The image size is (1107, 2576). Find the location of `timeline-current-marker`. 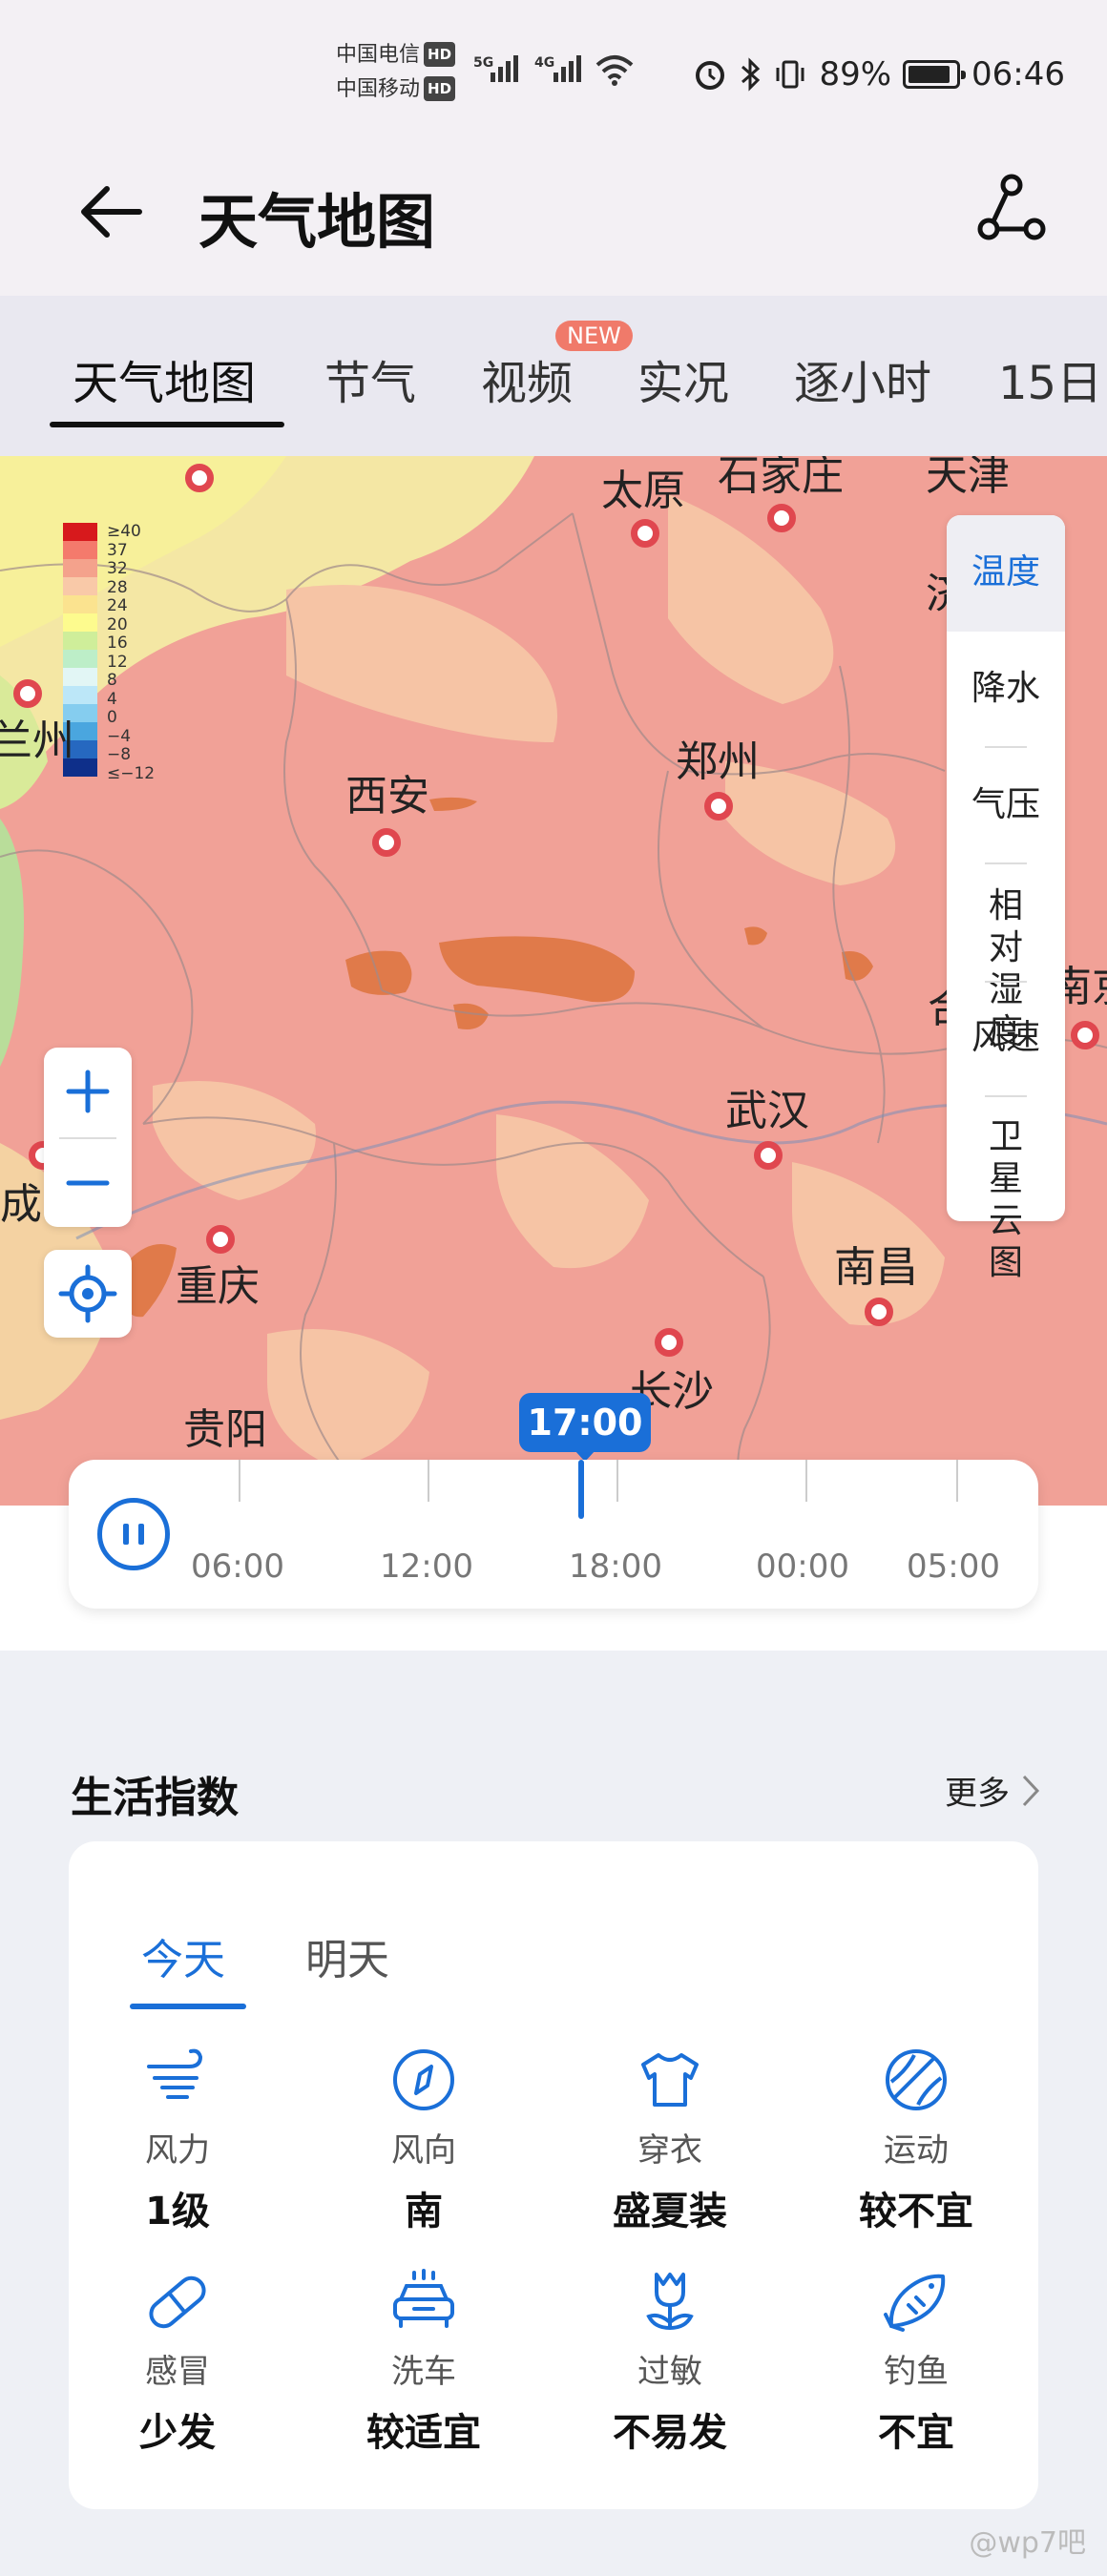

timeline-current-marker is located at coordinates (581, 1489).